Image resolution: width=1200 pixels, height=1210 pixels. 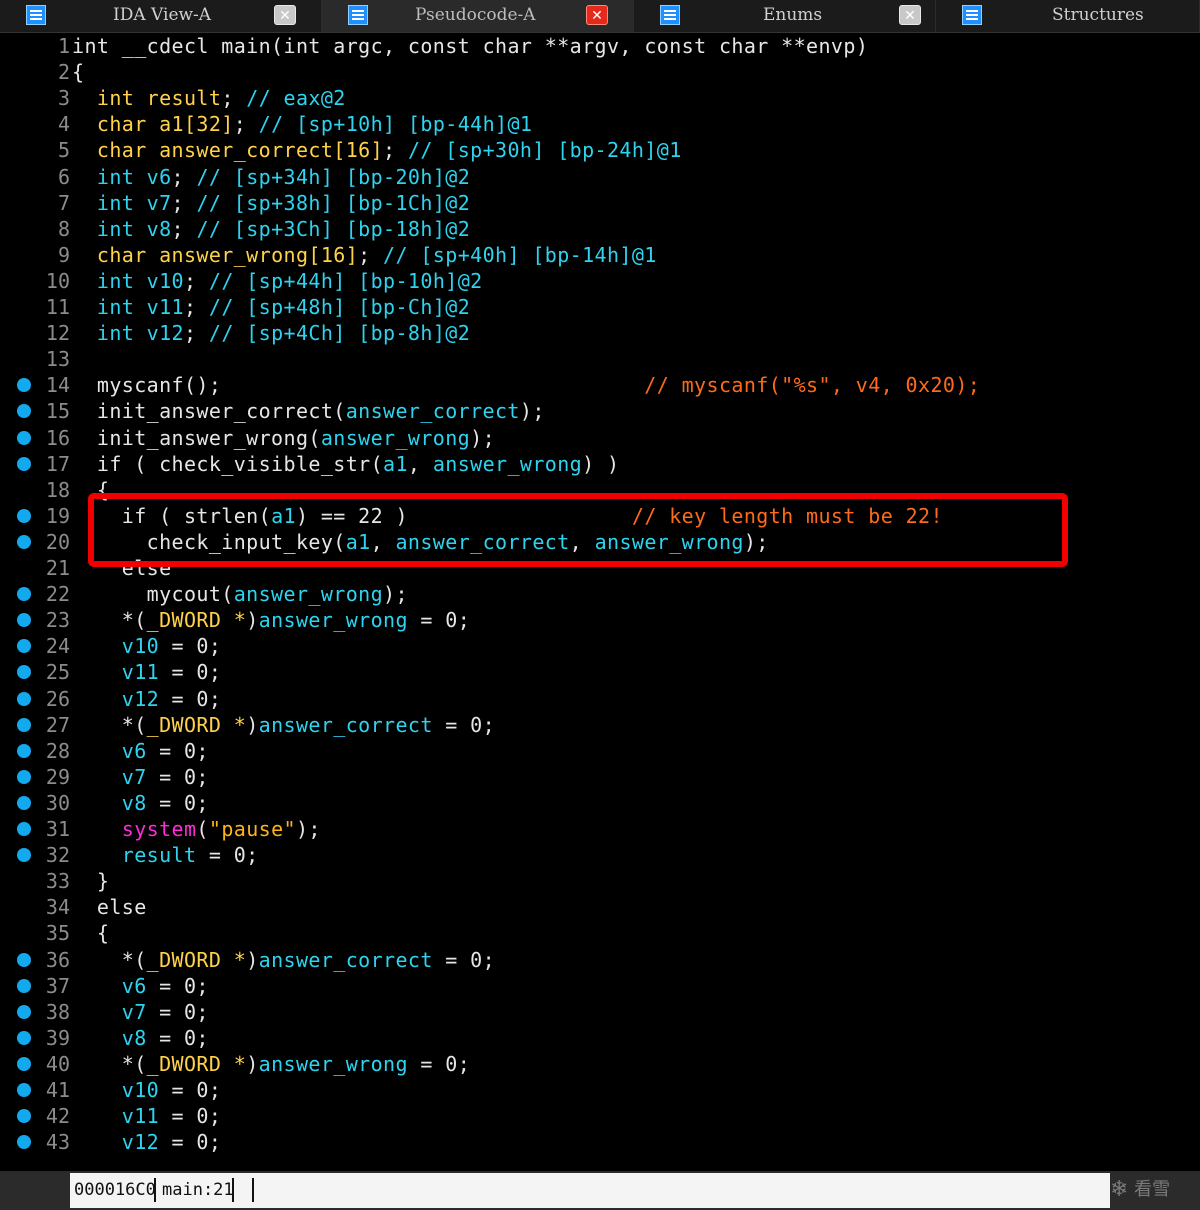 I want to click on tab-view-icon, so click(x=36, y=15).